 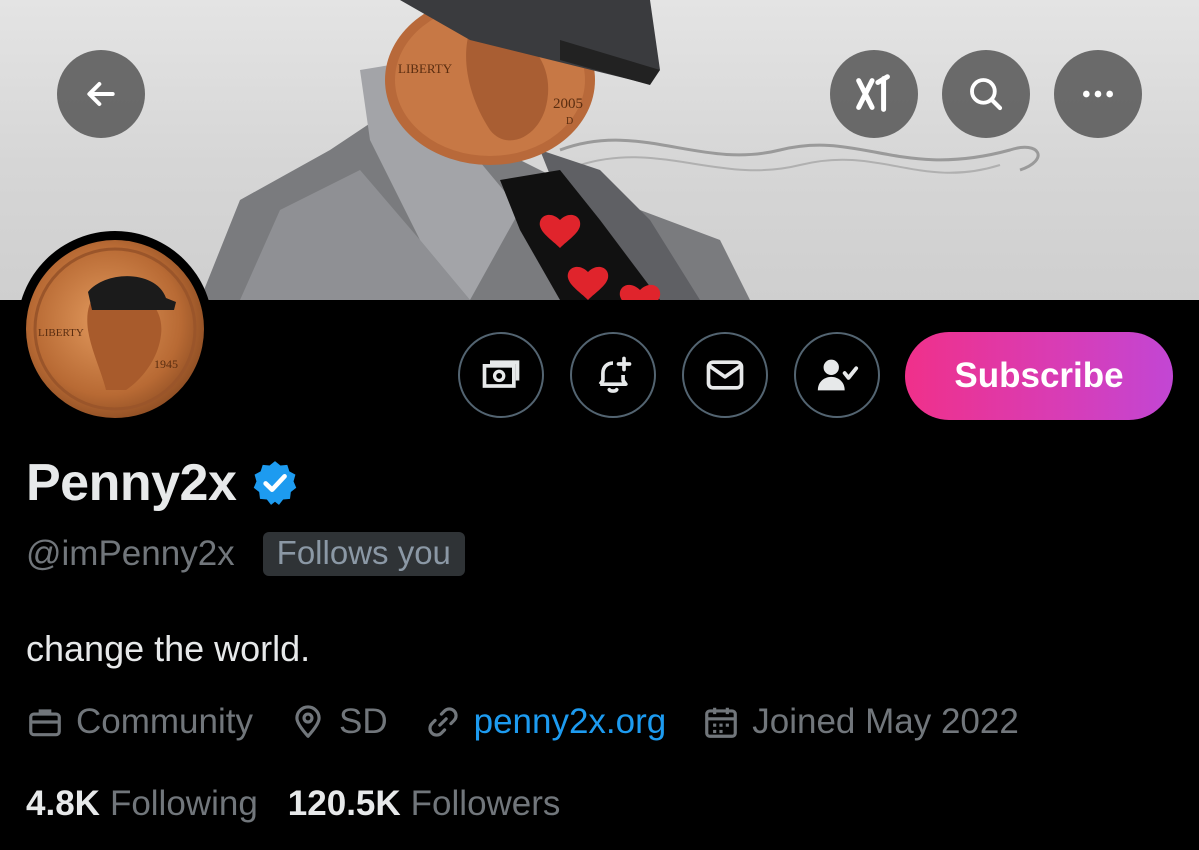 I want to click on avatar-image: LIBERTY 1945, so click(x=115, y=329).